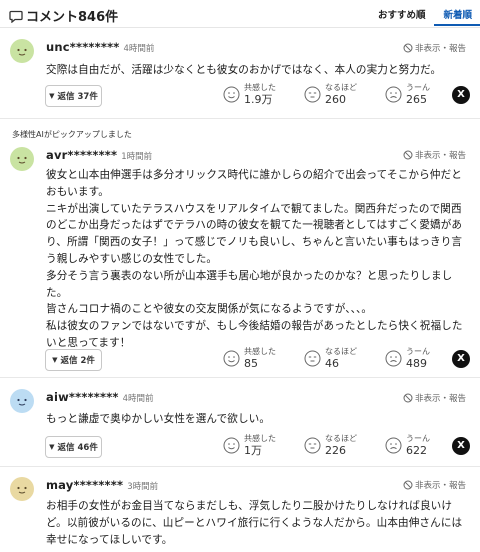  What do you see at coordinates (416, 450) in the screenshot?
I see `reaction-count: 622` at bounding box center [416, 450].